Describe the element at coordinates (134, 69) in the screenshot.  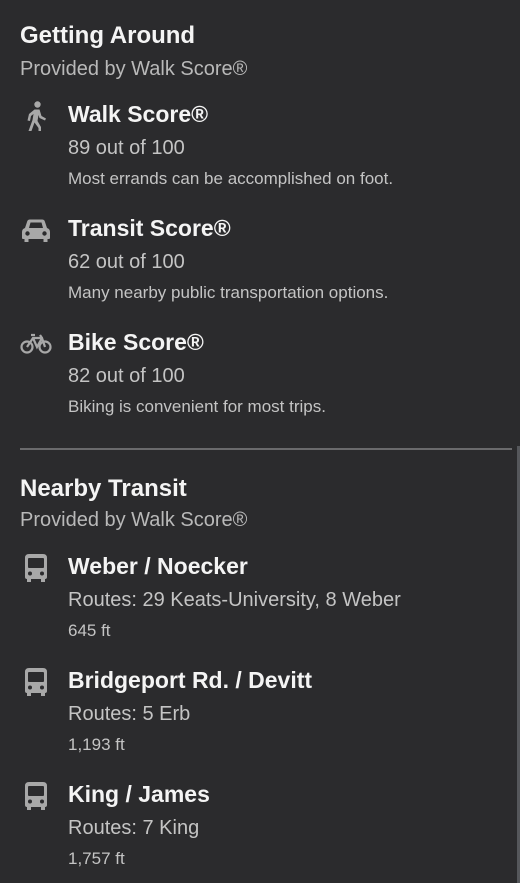
I see `getting-around-provider: Provided by Walk Score®` at that location.